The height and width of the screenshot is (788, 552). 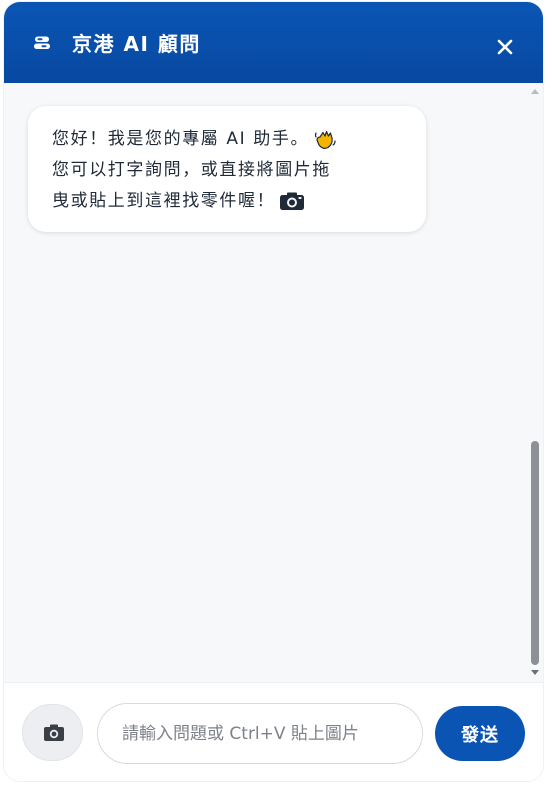 What do you see at coordinates (535, 553) in the screenshot?
I see `scrollbar-thumb` at bounding box center [535, 553].